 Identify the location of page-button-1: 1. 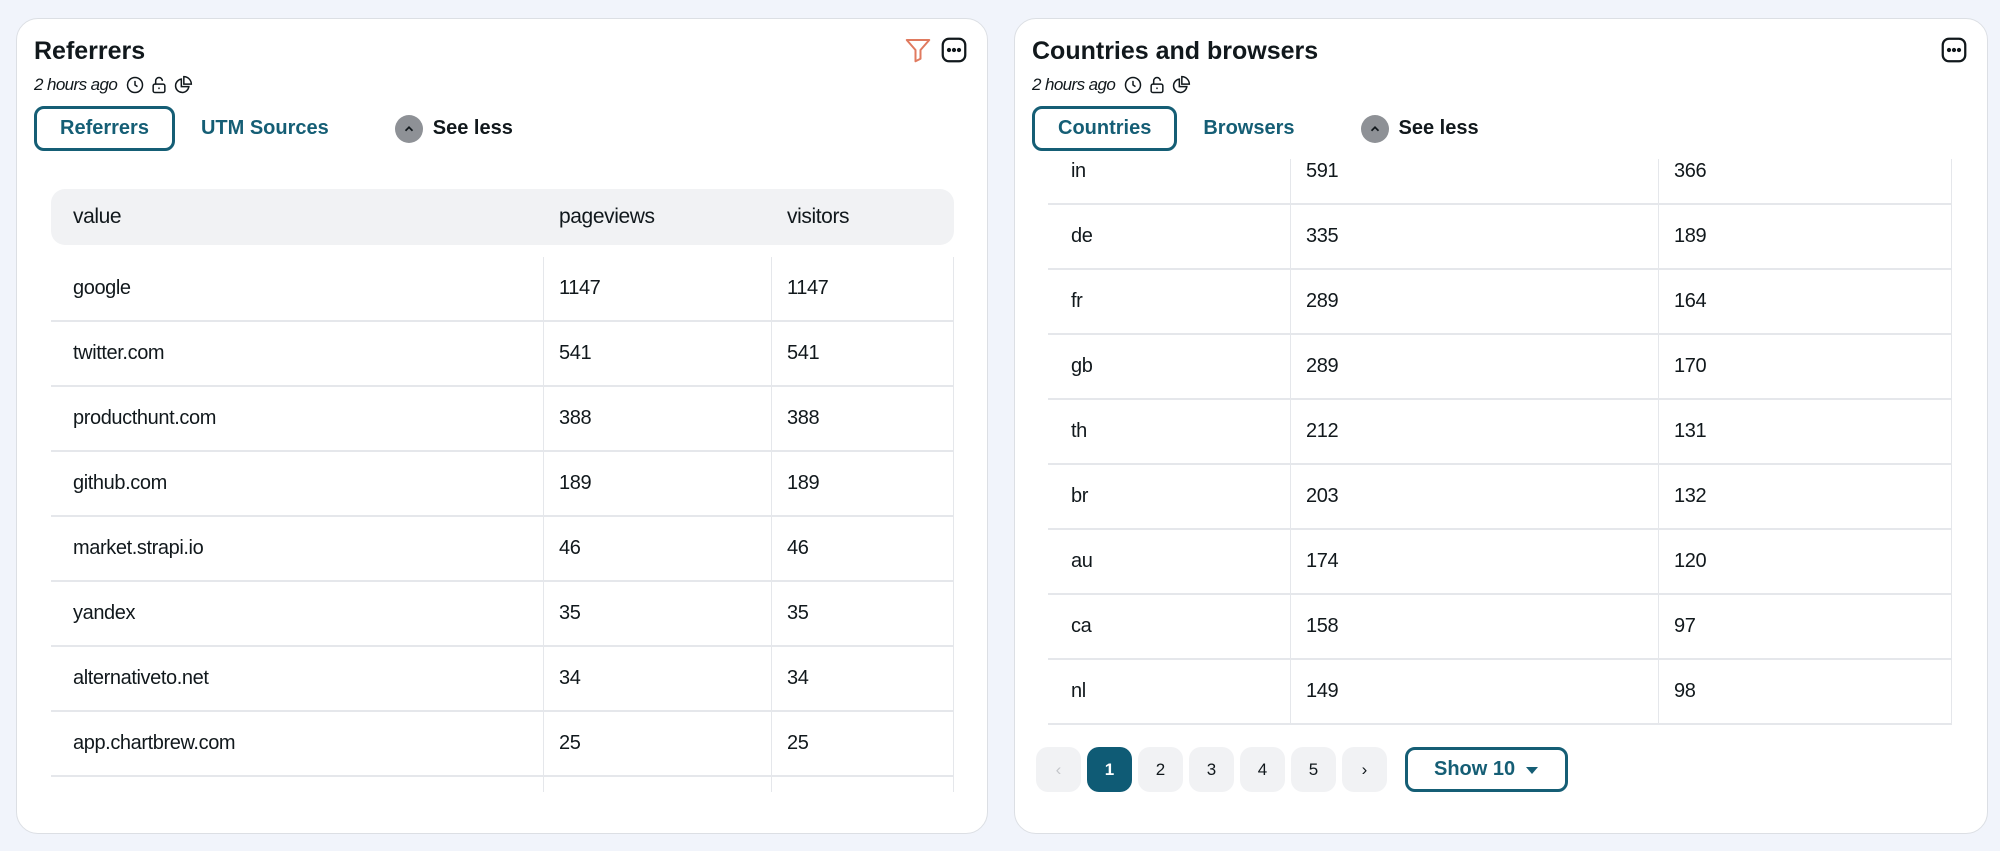
(1109, 769).